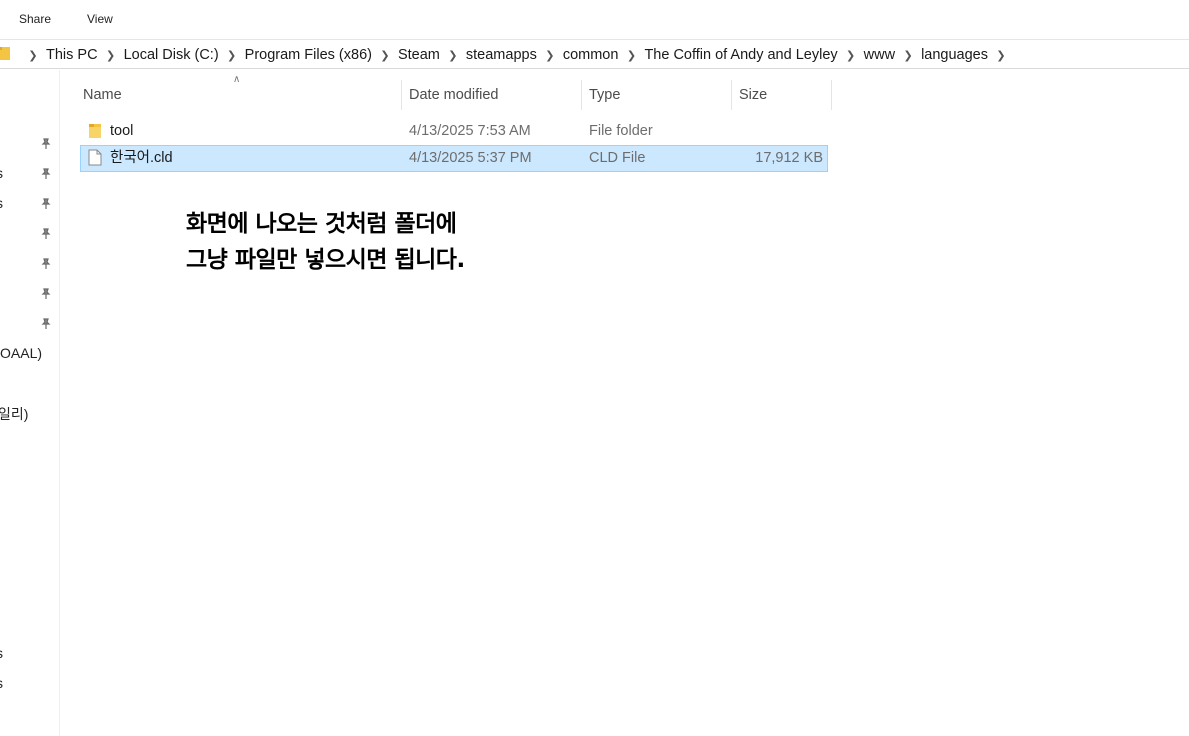 The height and width of the screenshot is (736, 1189). I want to click on breadcrumb-local-disk: Local Disk (C:), so click(171, 55).